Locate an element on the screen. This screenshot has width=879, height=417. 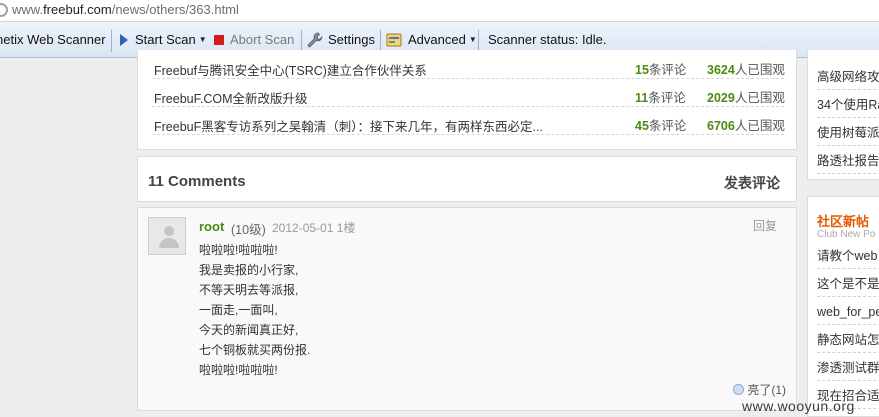
comment-line: 我是卖报的小行家, is located at coordinates (249, 270).